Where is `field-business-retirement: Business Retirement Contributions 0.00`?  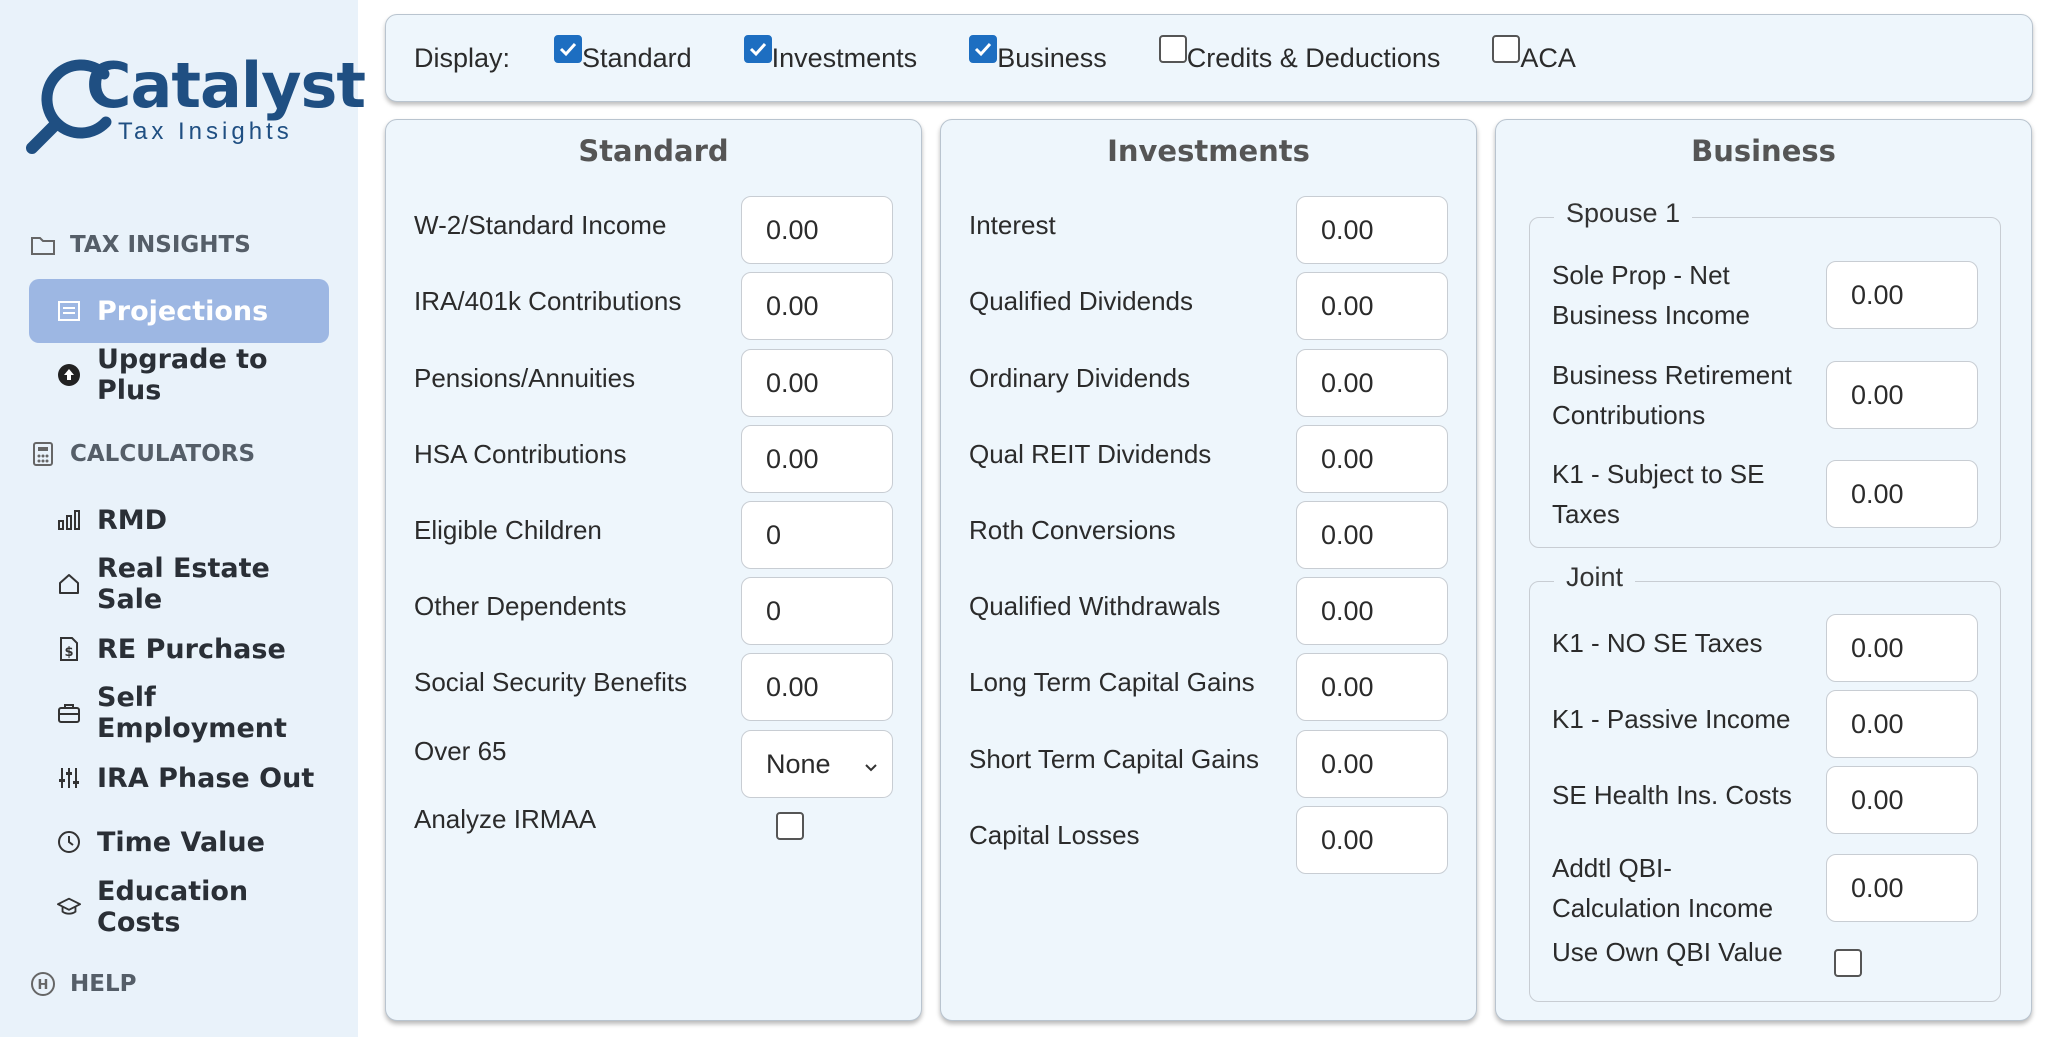
field-business-retirement: Business Retirement Contributions 0.00 is located at coordinates (1765, 395).